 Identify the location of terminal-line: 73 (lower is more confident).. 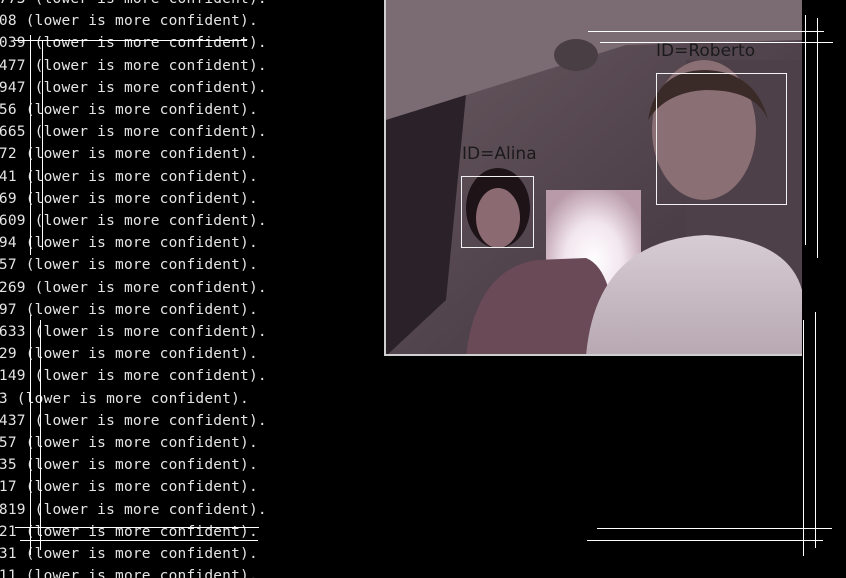
(124, 398).